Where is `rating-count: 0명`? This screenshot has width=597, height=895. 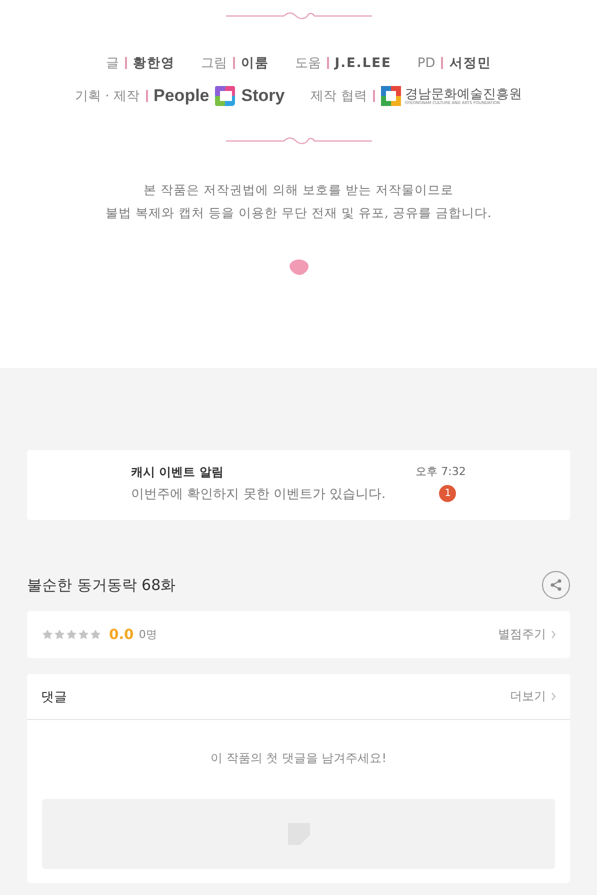 rating-count: 0명 is located at coordinates (147, 634).